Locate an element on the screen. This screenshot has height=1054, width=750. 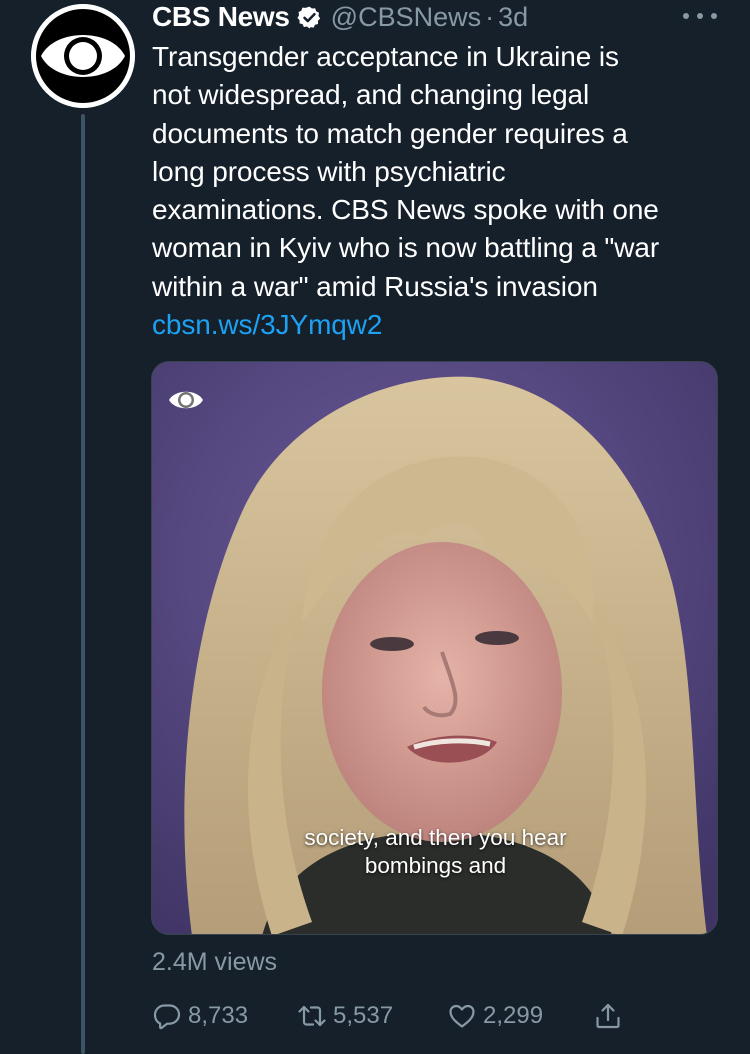
more-options-icon is located at coordinates (700, 16).